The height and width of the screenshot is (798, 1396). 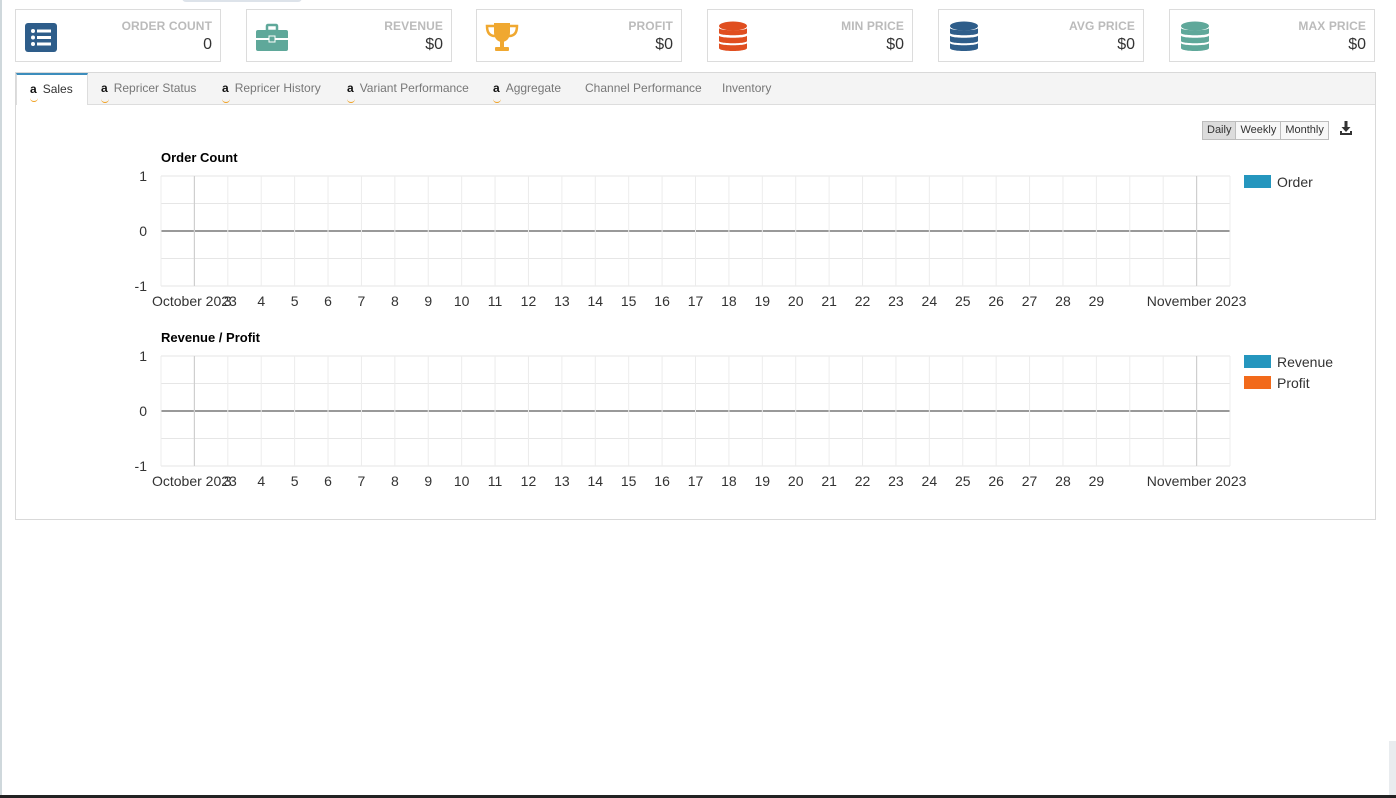 What do you see at coordinates (211, 337) in the screenshot?
I see `chart-title: Revenue / Profit` at bounding box center [211, 337].